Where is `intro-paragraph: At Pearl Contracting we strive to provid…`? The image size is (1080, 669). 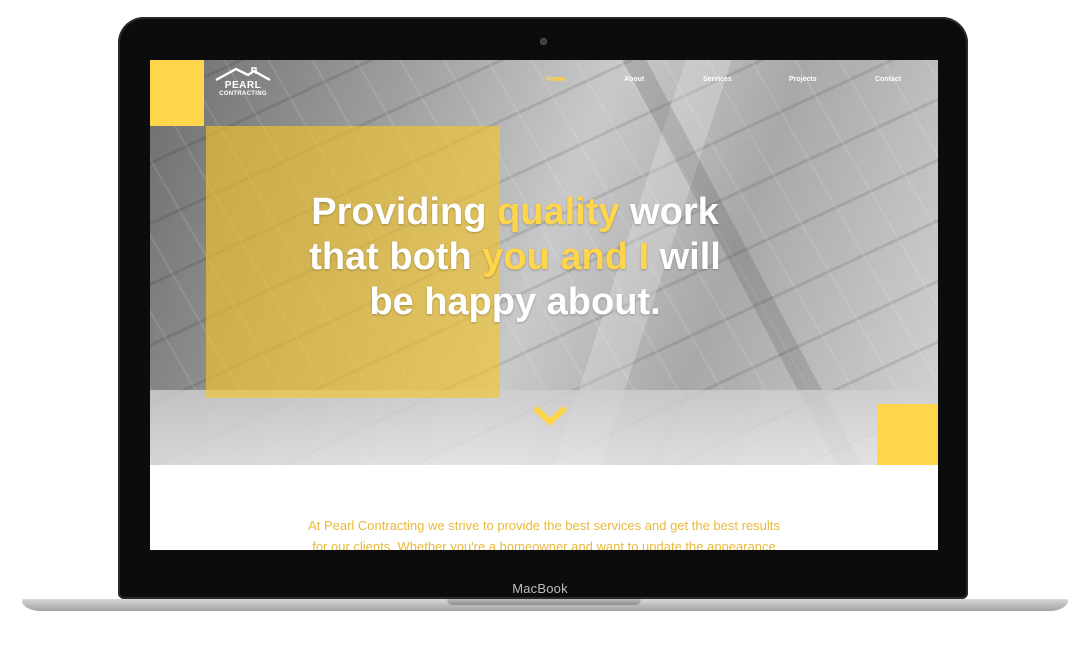 intro-paragraph: At Pearl Contracting we strive to provid… is located at coordinates (544, 532).